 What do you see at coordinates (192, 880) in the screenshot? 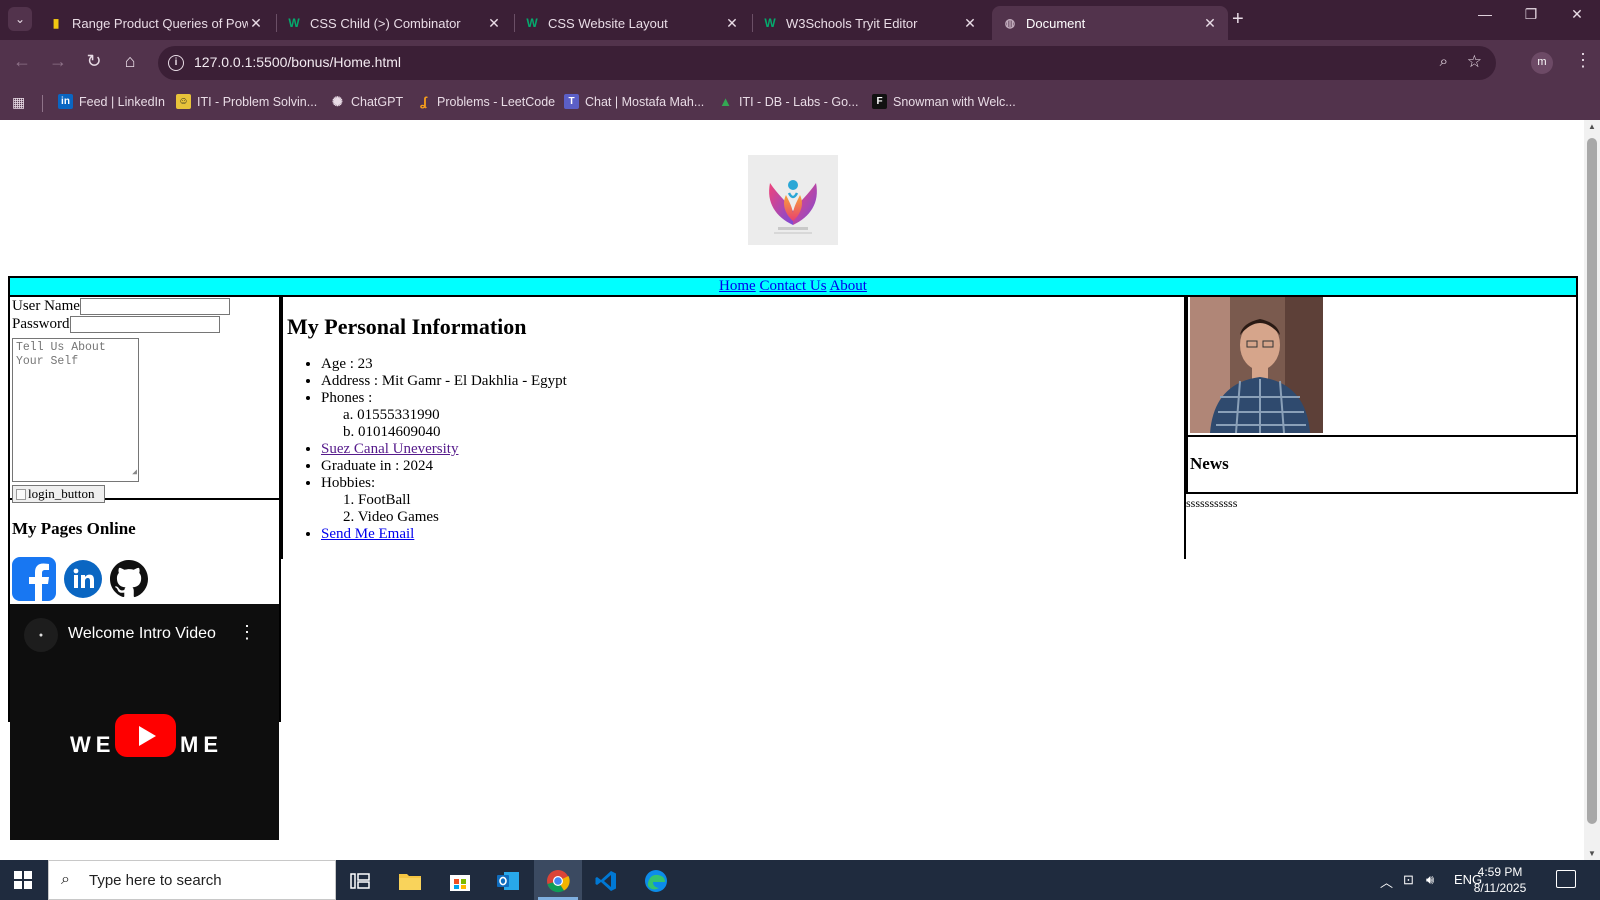
I see `taskbar-search: ⌕ Type here to search` at bounding box center [192, 880].